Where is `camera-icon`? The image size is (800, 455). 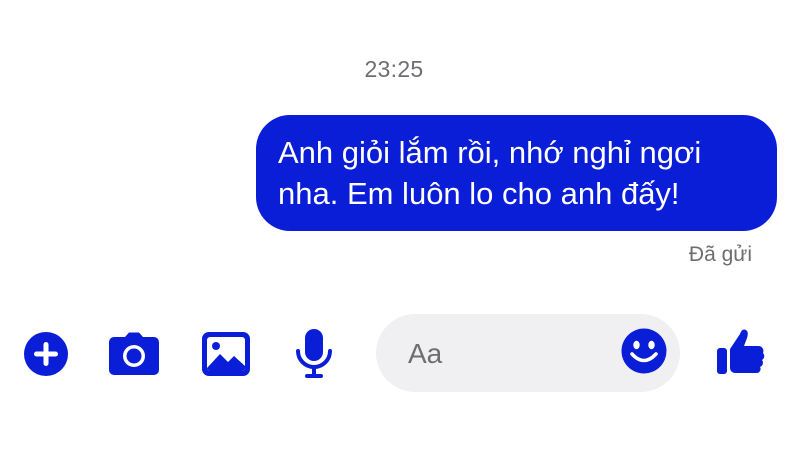
camera-icon is located at coordinates (134, 353).